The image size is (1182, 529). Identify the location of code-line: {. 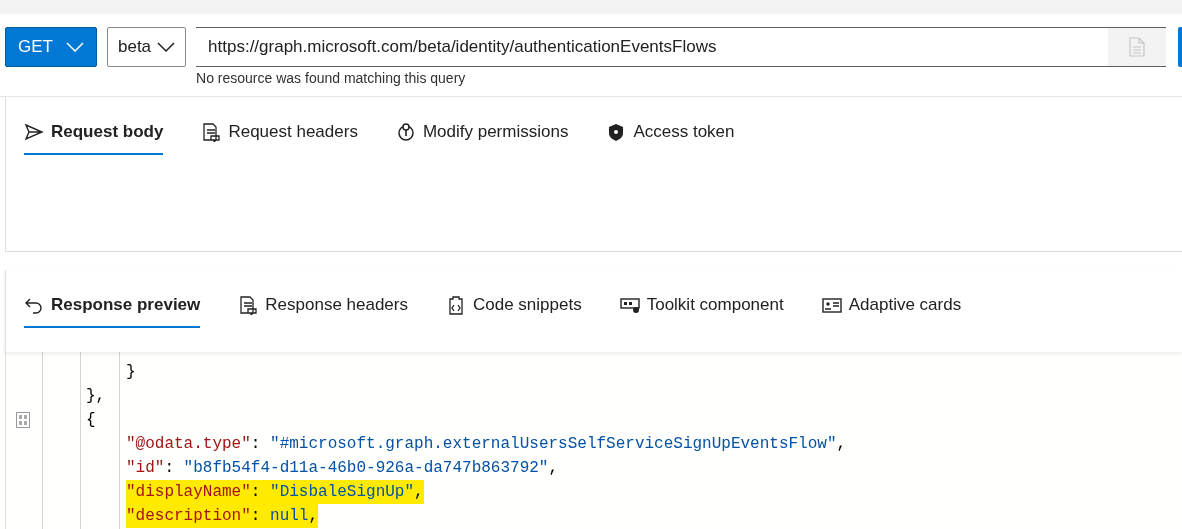
(91, 420).